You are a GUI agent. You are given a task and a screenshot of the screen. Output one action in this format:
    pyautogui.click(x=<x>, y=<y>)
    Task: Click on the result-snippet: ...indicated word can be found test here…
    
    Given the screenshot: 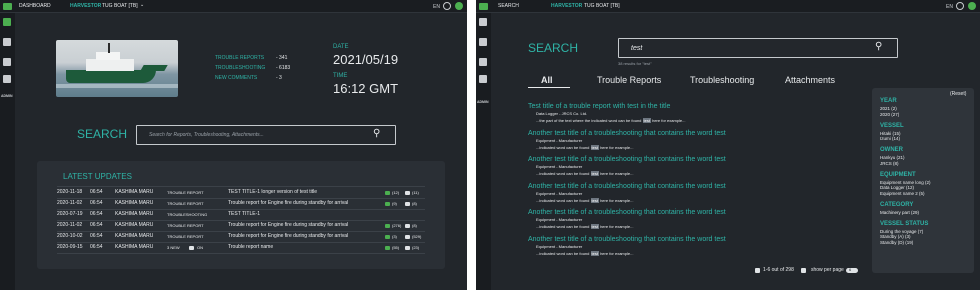 What is the action you would take?
    pyautogui.click(x=584, y=147)
    